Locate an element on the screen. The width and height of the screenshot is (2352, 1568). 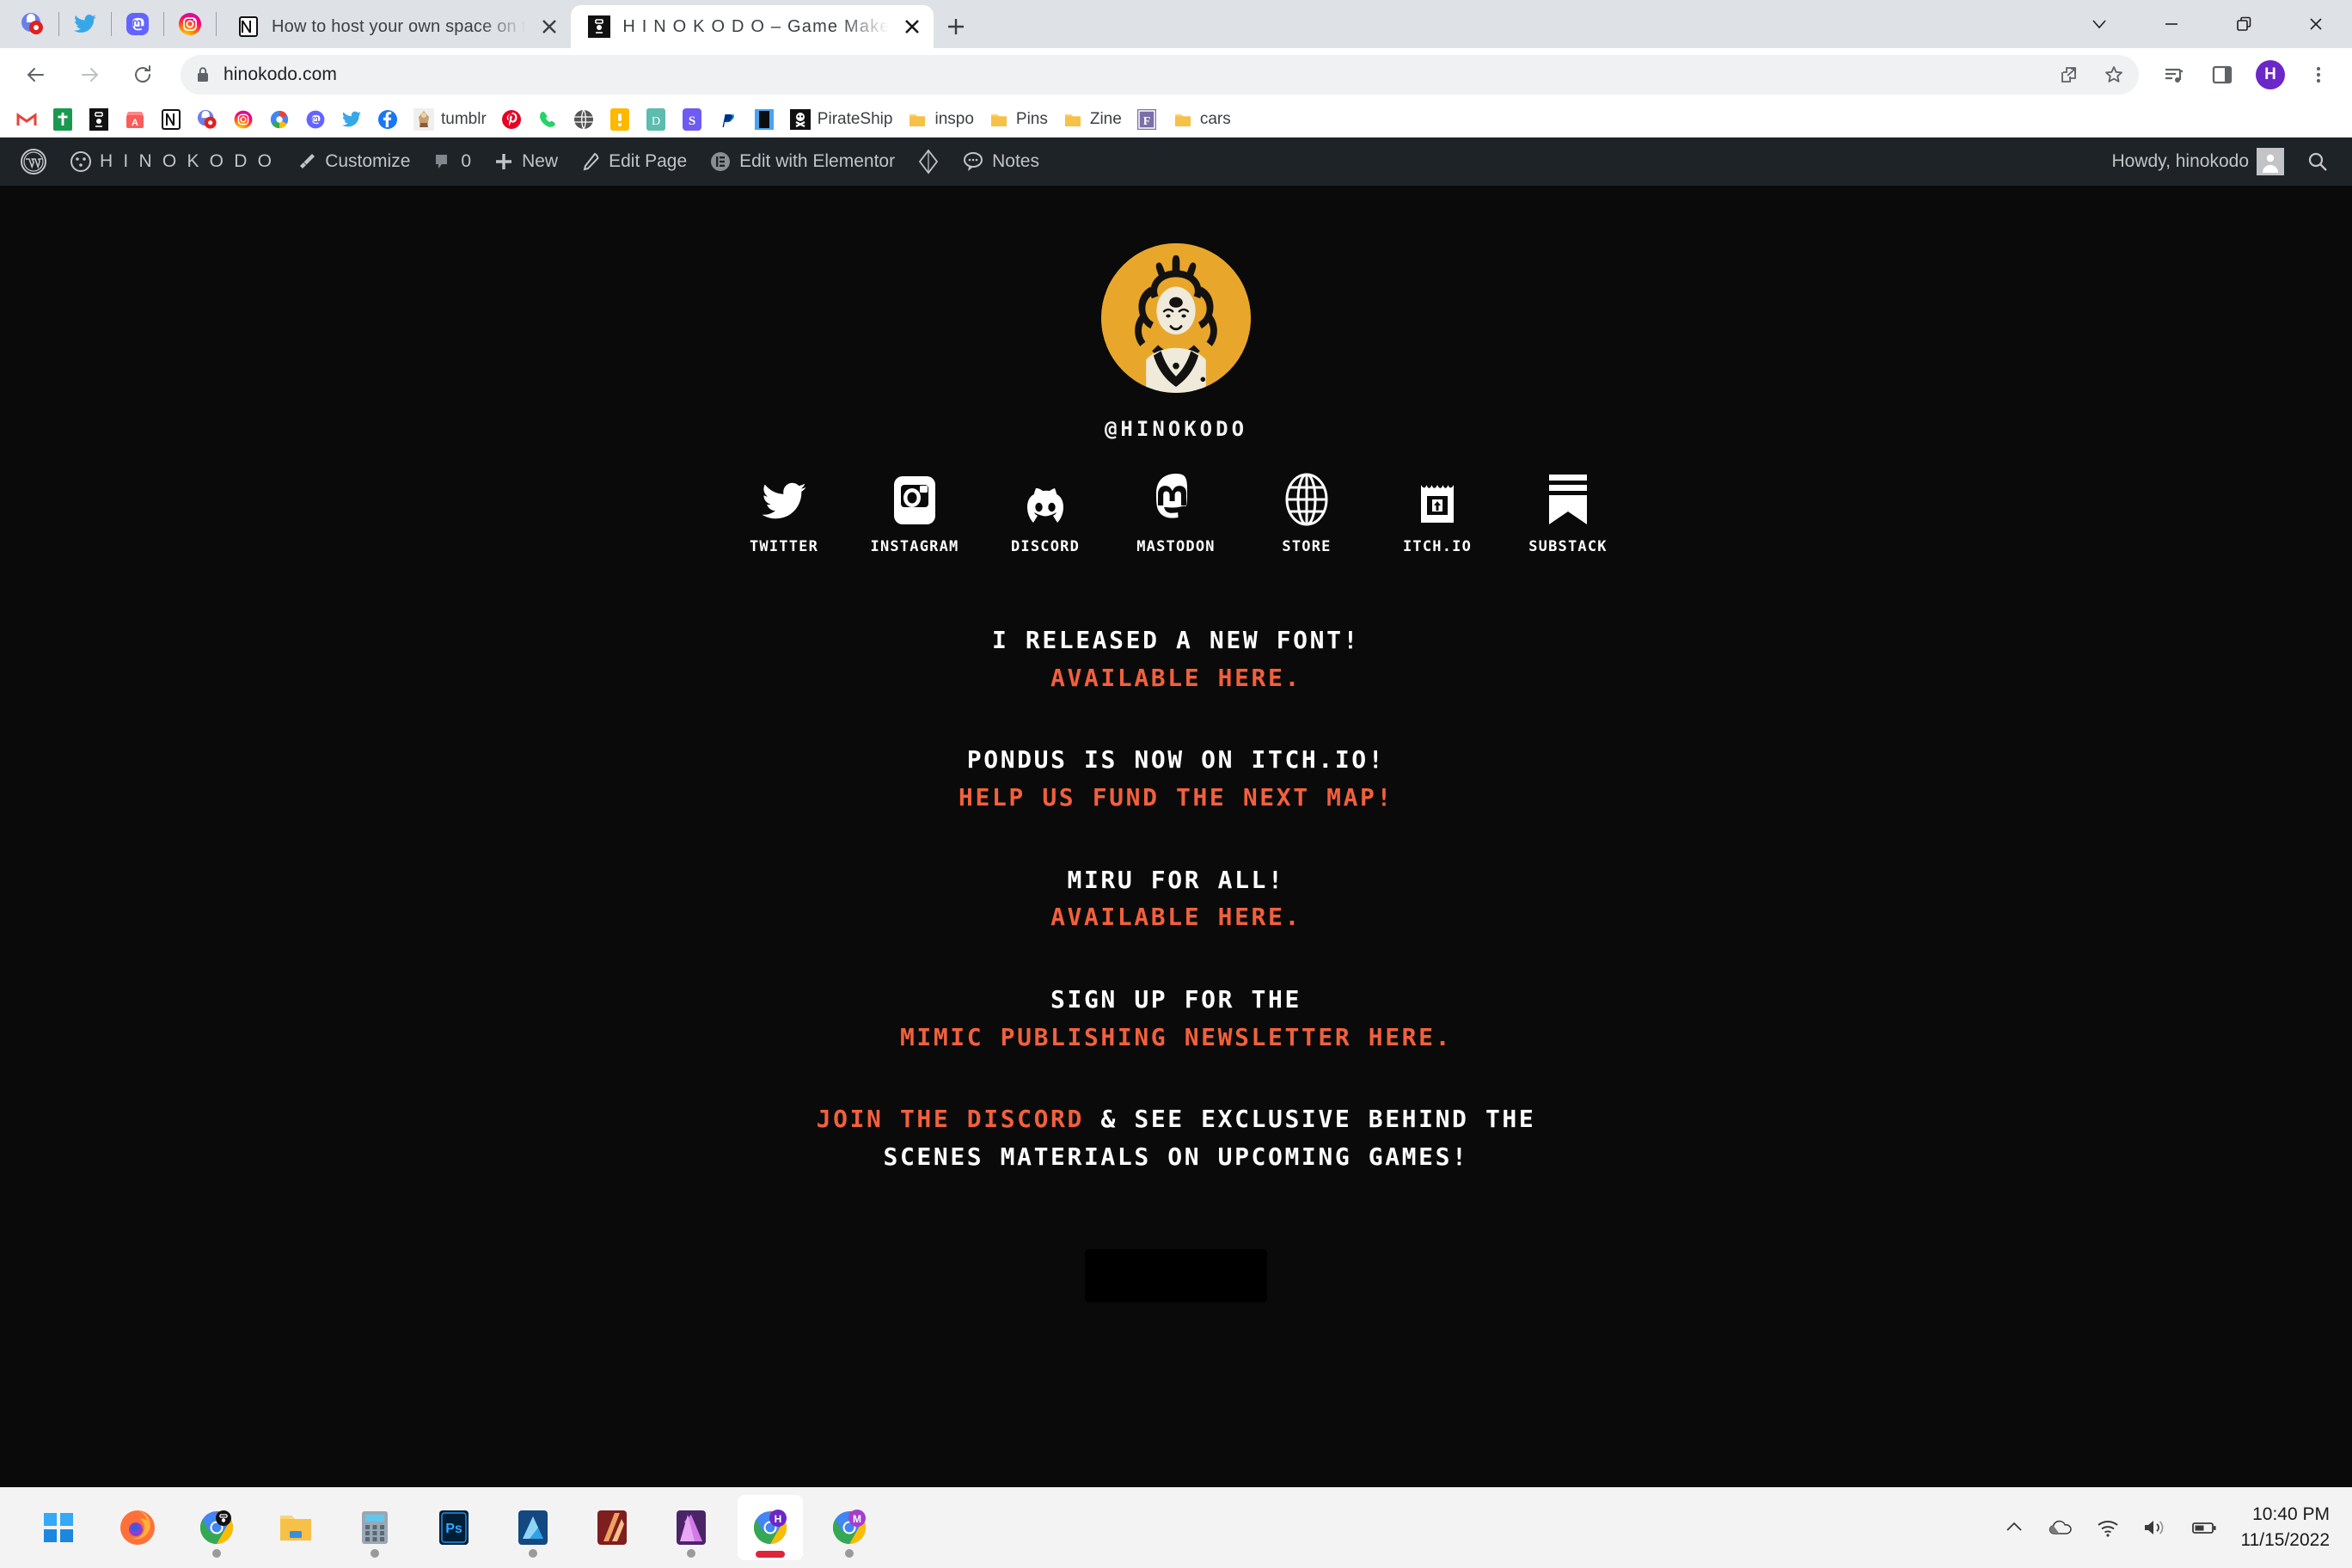
social-link-twitter: TWITTER is located at coordinates (784, 514).